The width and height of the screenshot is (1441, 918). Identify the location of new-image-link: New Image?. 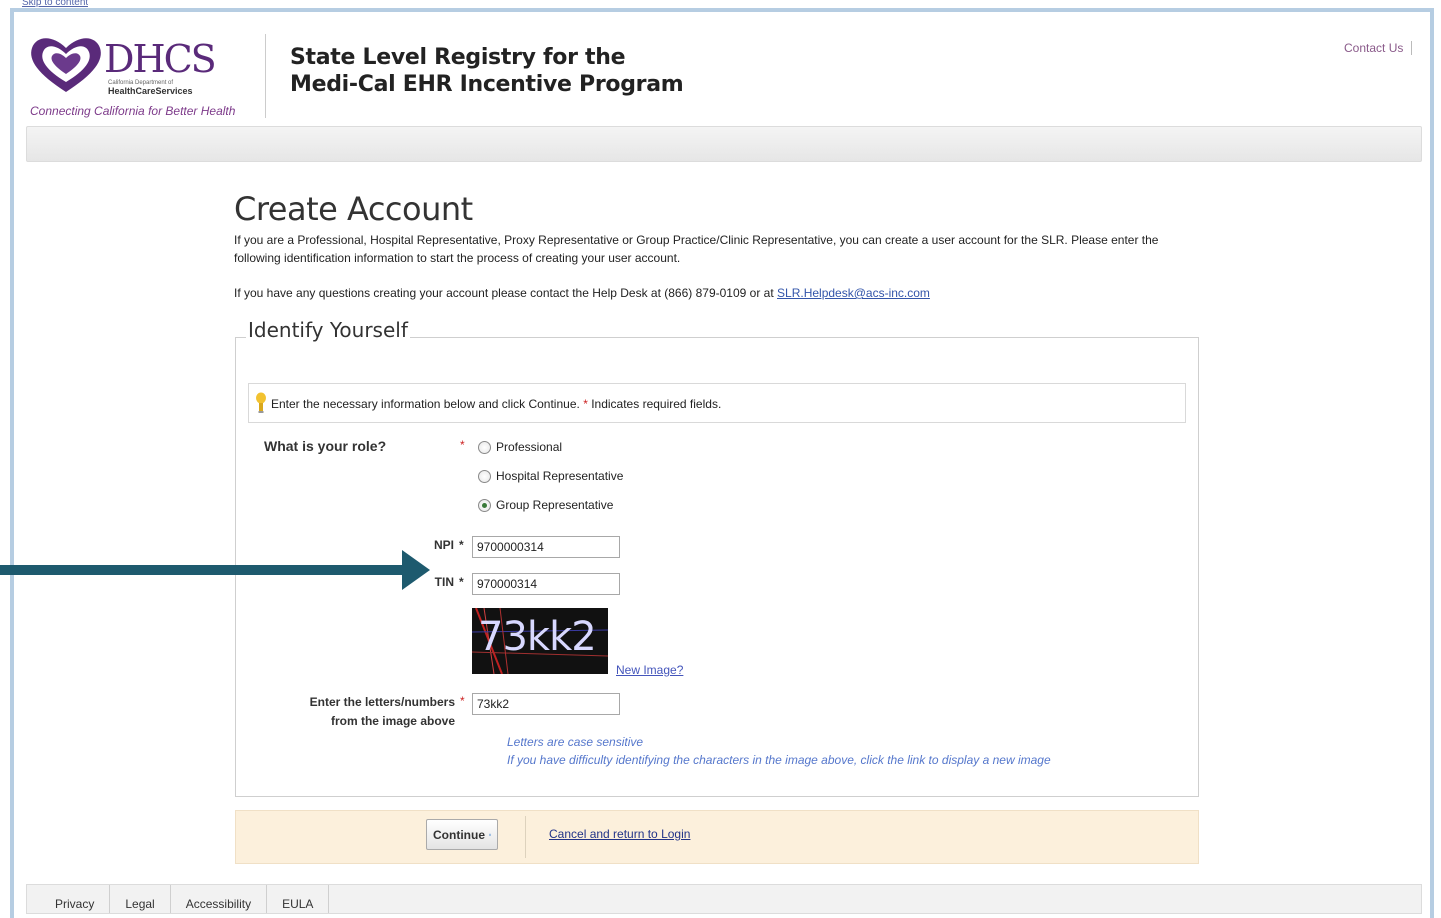
(649, 670).